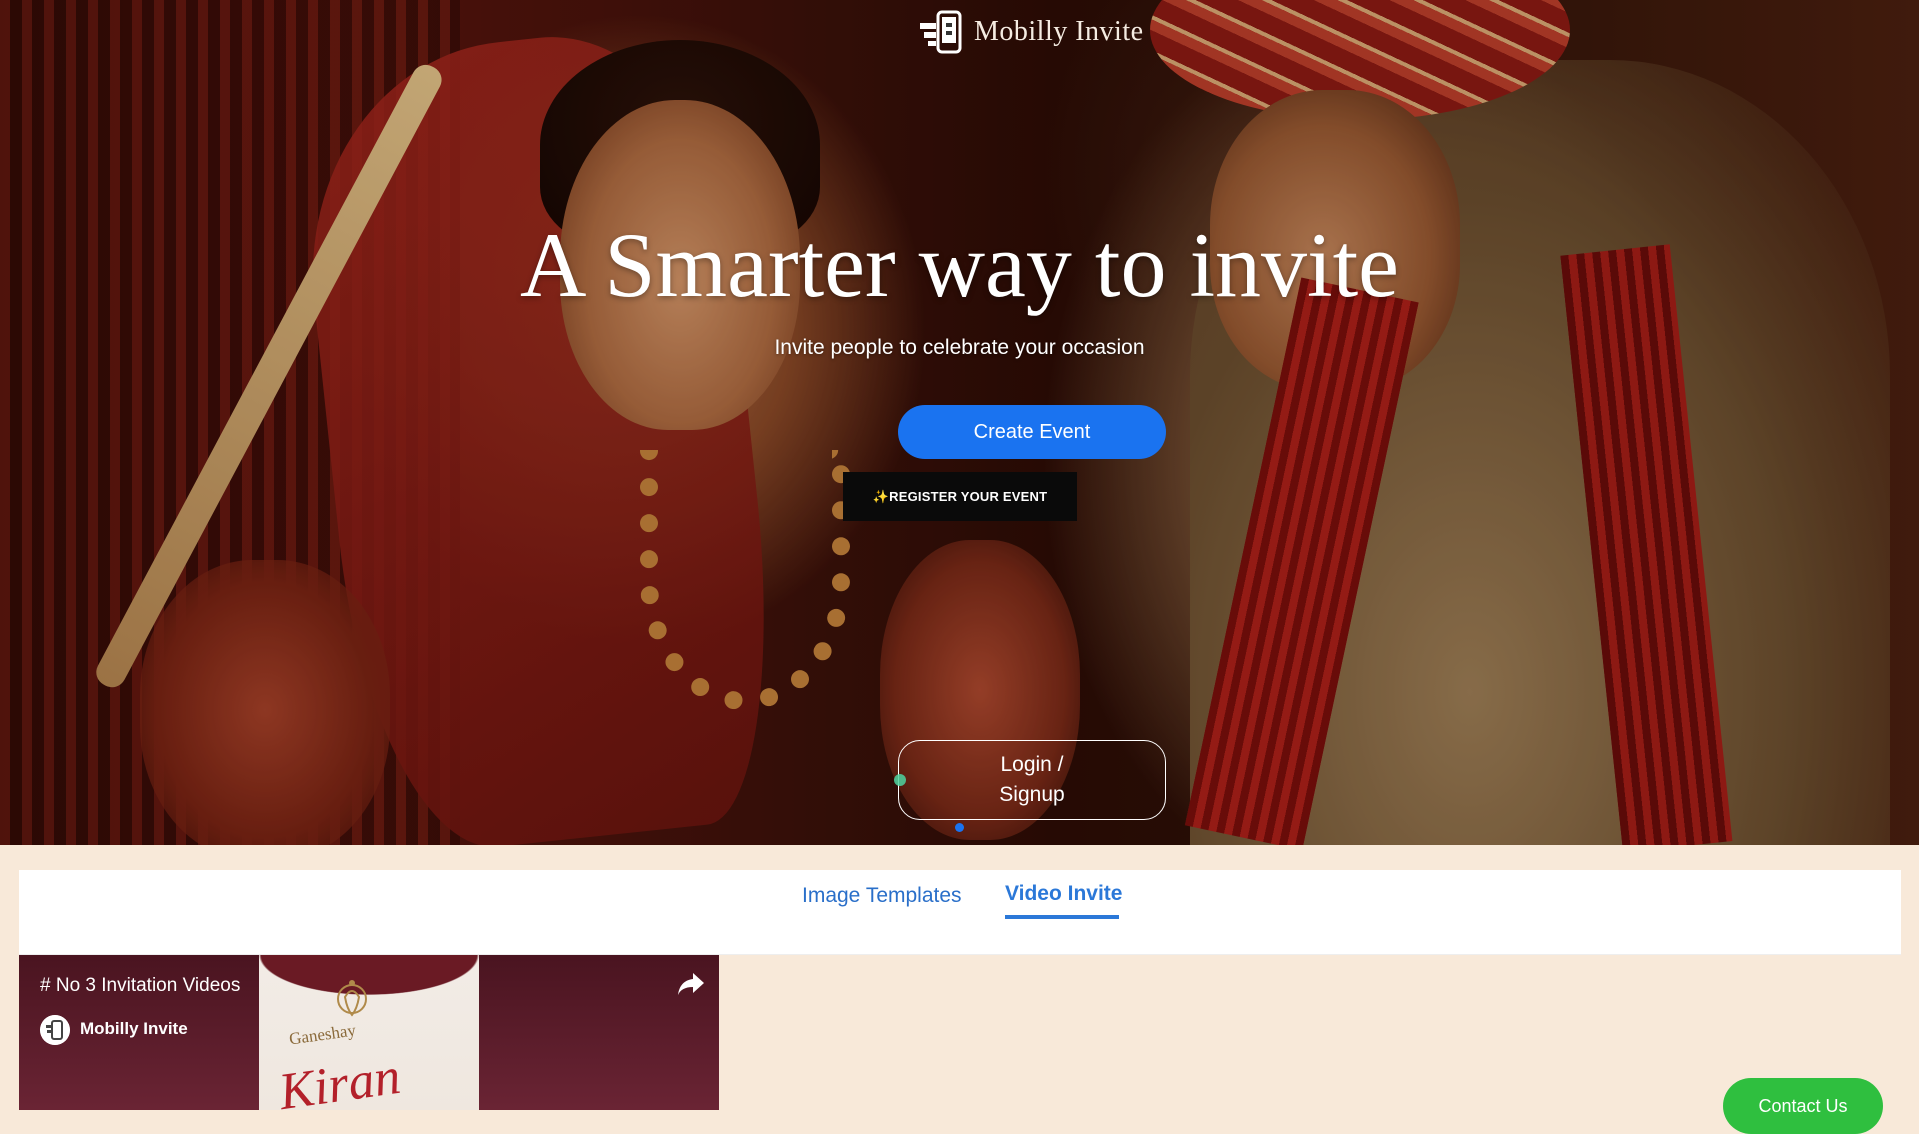  I want to click on contact-us-button: Contact Us, so click(1803, 1106).